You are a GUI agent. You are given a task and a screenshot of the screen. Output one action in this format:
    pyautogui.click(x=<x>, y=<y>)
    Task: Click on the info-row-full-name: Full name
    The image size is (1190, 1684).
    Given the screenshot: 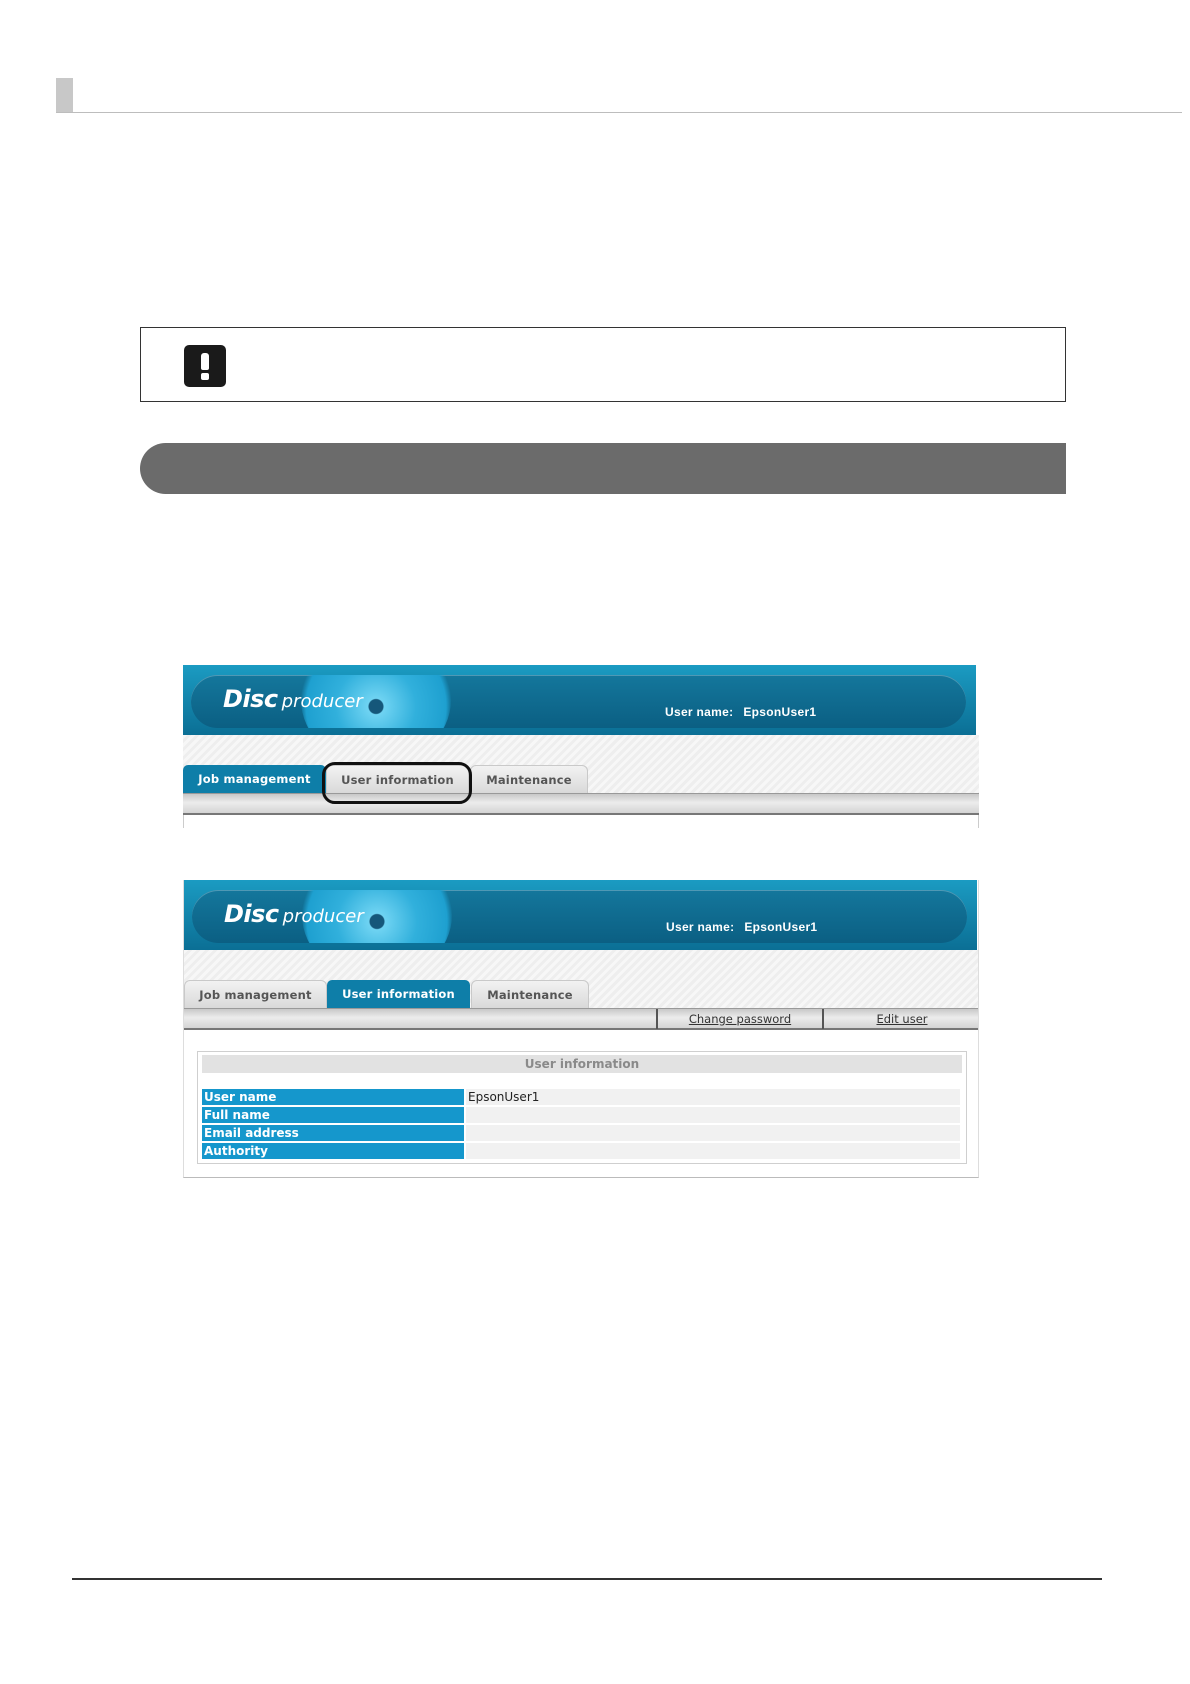 What is the action you would take?
    pyautogui.click(x=581, y=1115)
    